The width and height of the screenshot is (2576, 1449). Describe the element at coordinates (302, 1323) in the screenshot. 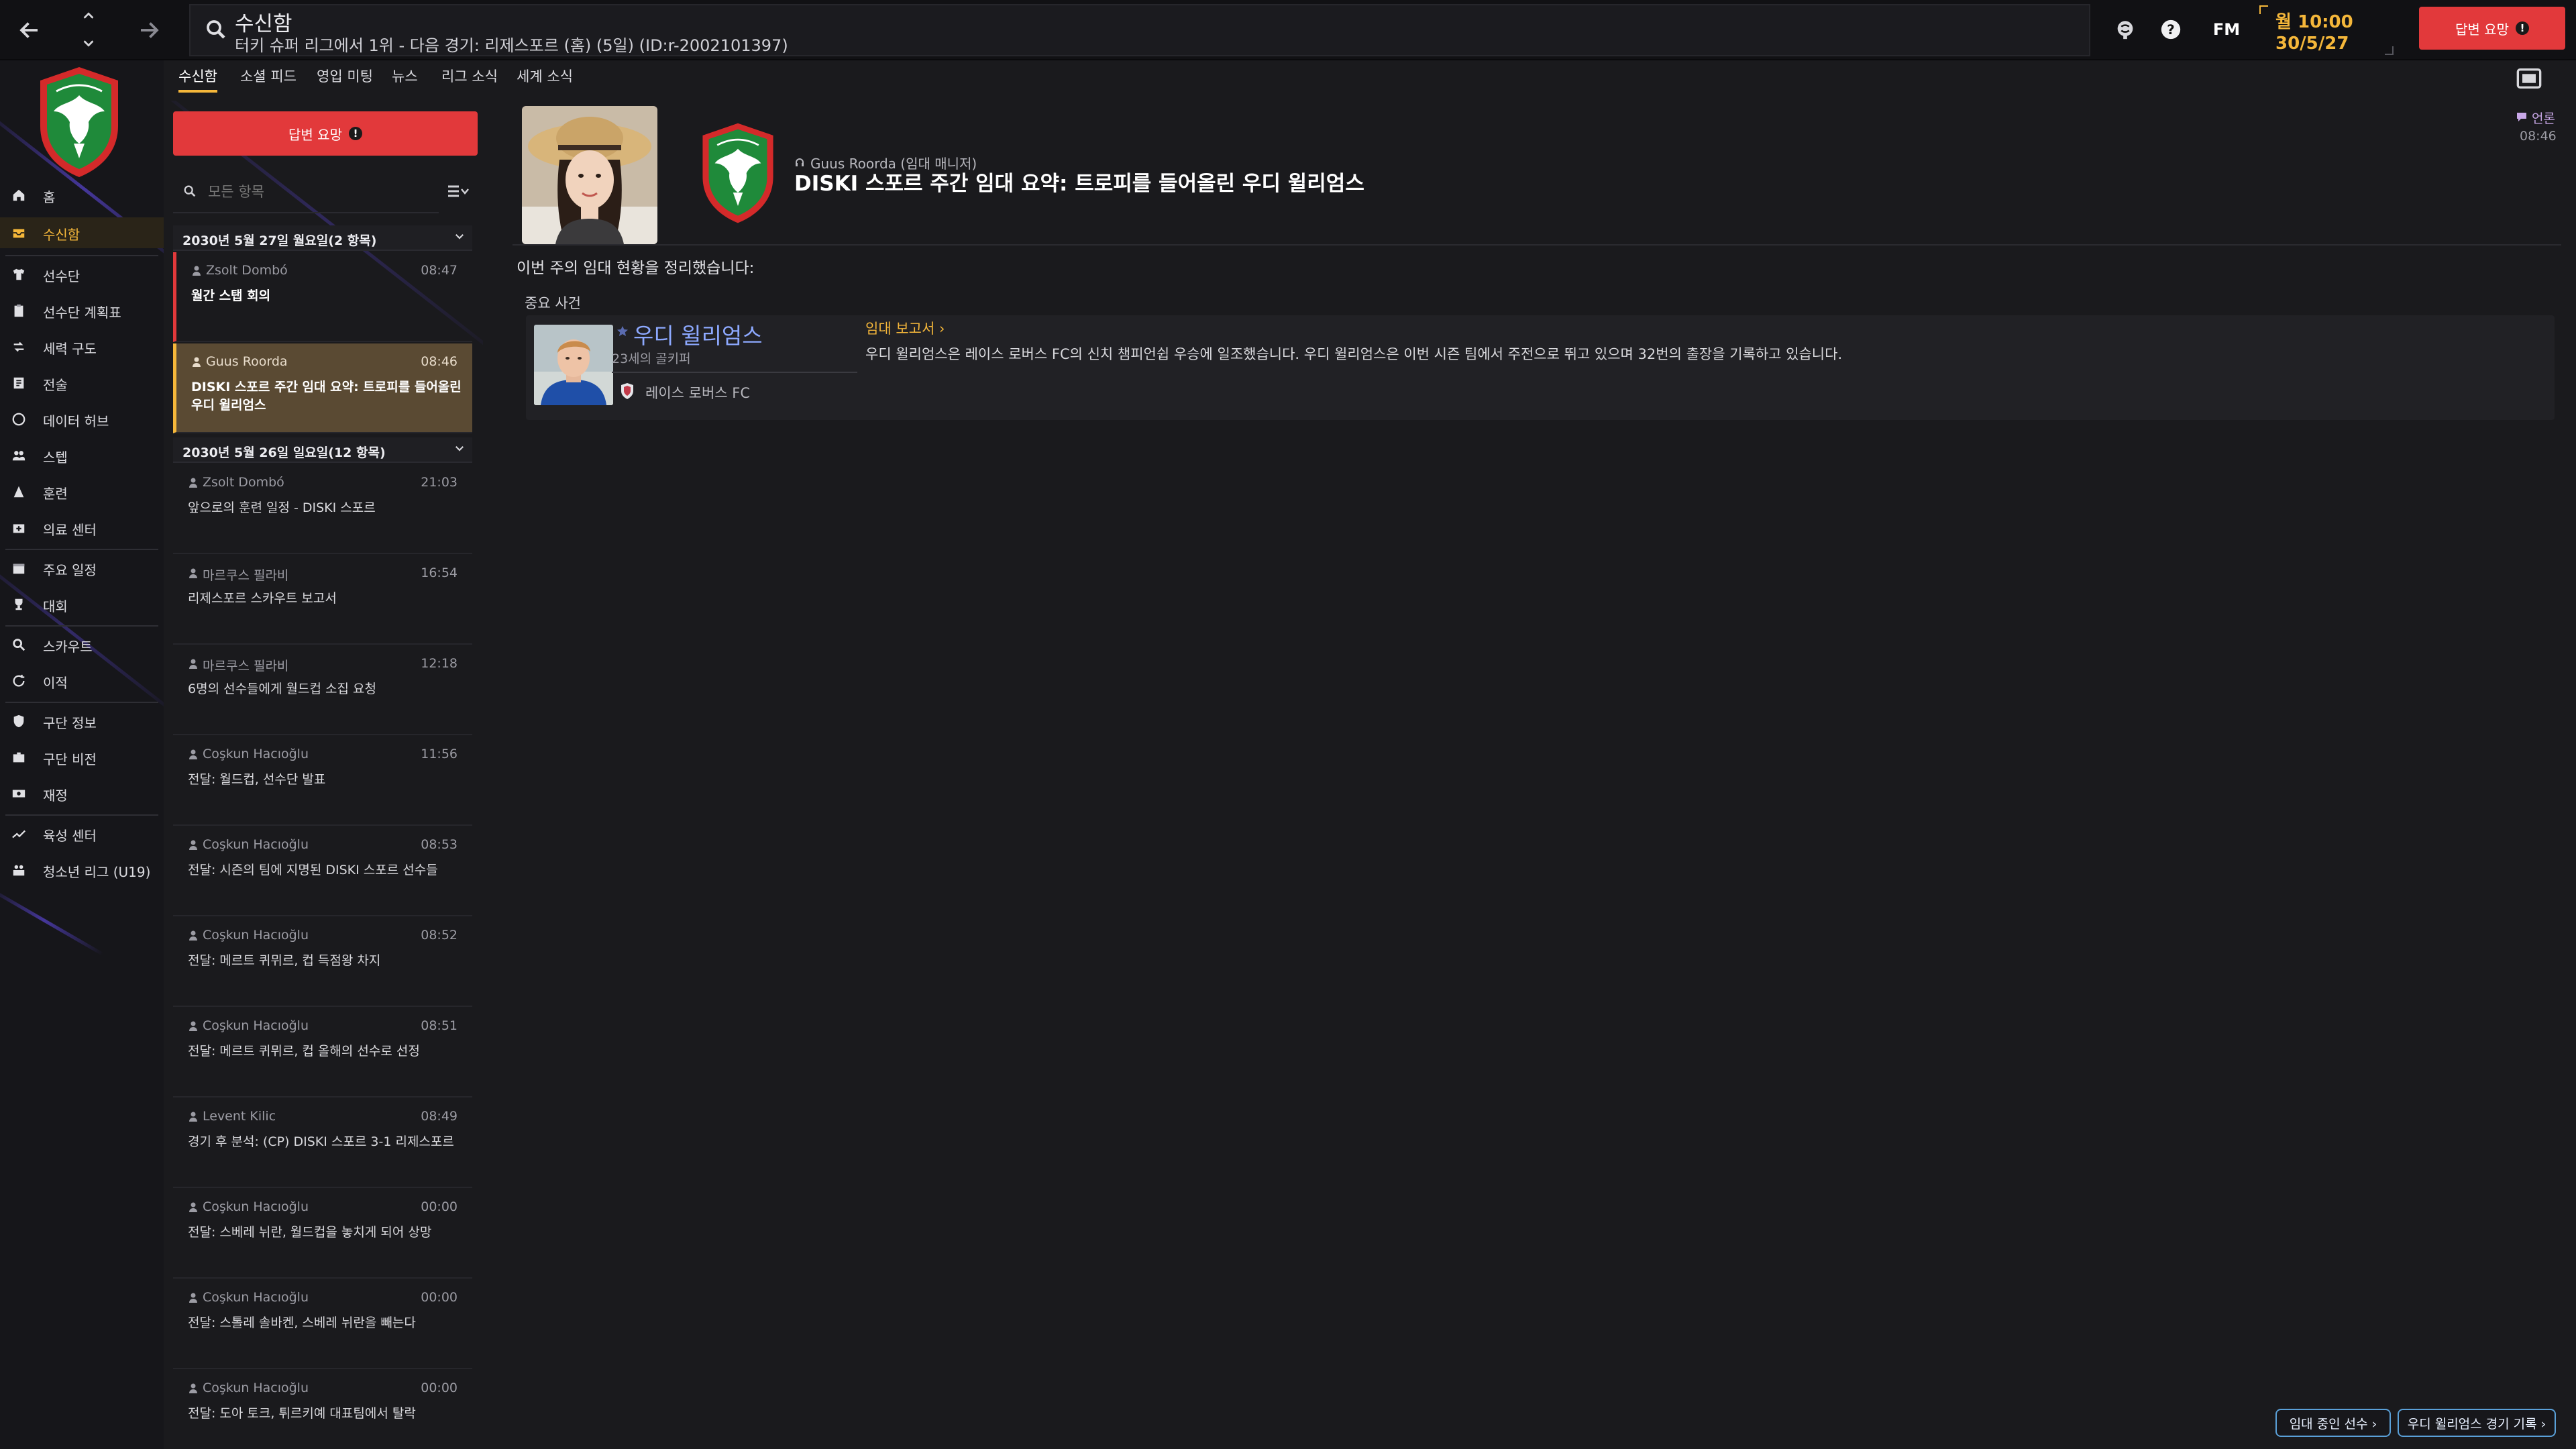

I see `message-subject: 전달: 스톨레 솔바켄, 스베레 뉘란을 빼는다` at that location.